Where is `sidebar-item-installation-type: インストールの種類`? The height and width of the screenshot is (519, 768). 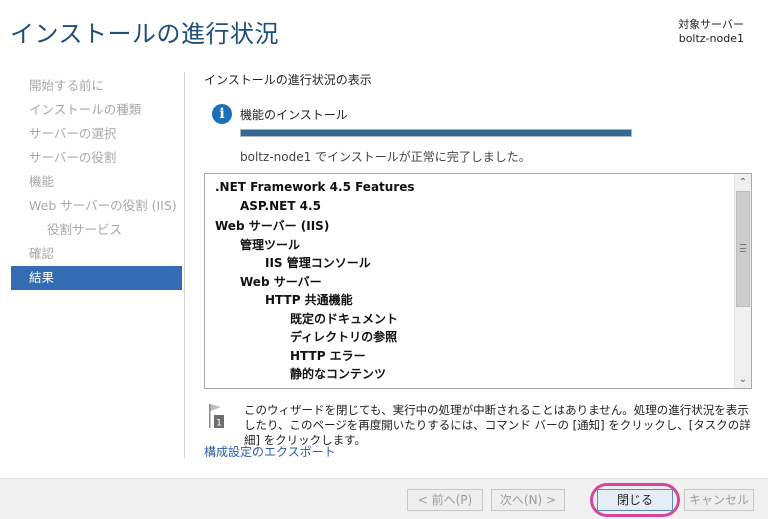
sidebar-item-installation-type: インストールの種類 is located at coordinates (85, 109).